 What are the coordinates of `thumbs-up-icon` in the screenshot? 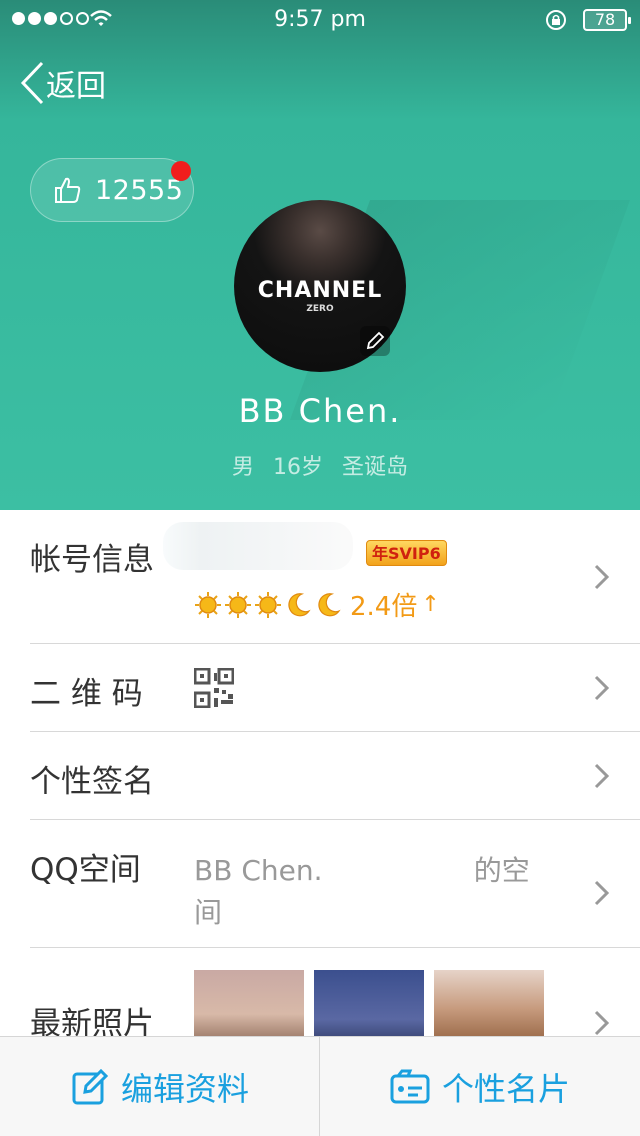 It's located at (68, 190).